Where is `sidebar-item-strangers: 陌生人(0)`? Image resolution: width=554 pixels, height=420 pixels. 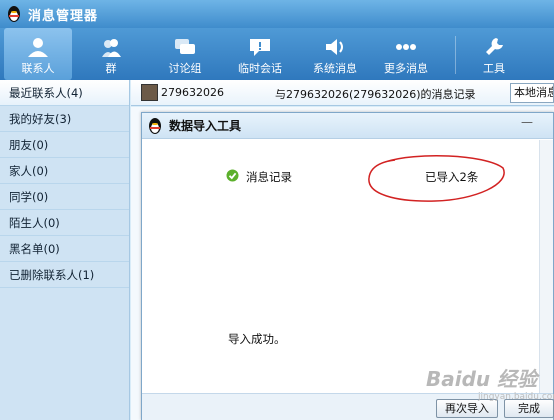
sidebar-item-strangers: 陌生人(0) is located at coordinates (64, 223).